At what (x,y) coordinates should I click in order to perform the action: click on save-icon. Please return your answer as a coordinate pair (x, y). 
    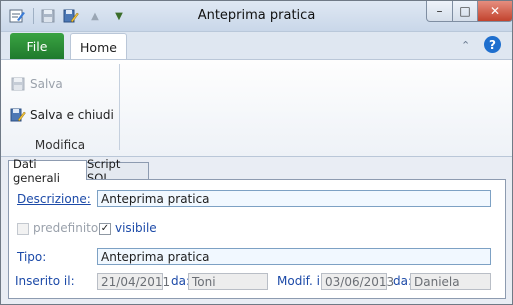
    Looking at the image, I should click on (18, 84).